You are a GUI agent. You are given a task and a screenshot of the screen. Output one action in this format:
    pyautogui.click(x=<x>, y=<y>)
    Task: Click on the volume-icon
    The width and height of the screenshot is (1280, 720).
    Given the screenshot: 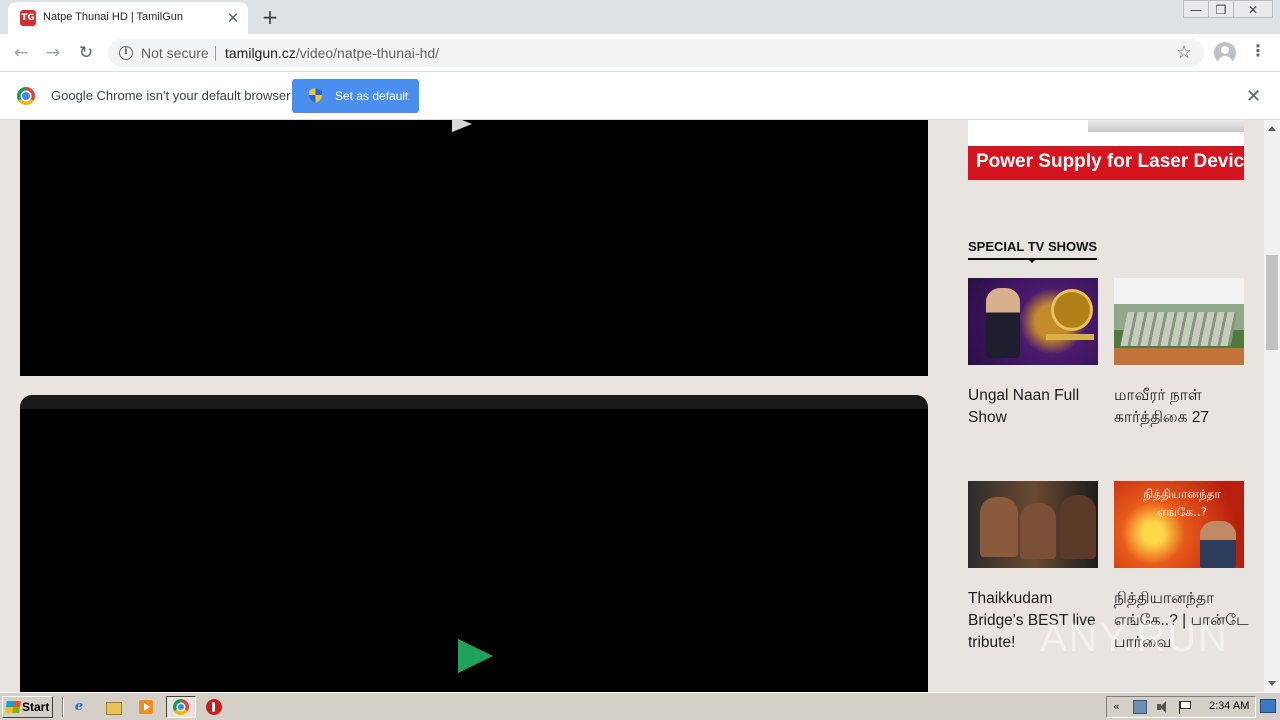 What is the action you would take?
    pyautogui.click(x=1162, y=707)
    